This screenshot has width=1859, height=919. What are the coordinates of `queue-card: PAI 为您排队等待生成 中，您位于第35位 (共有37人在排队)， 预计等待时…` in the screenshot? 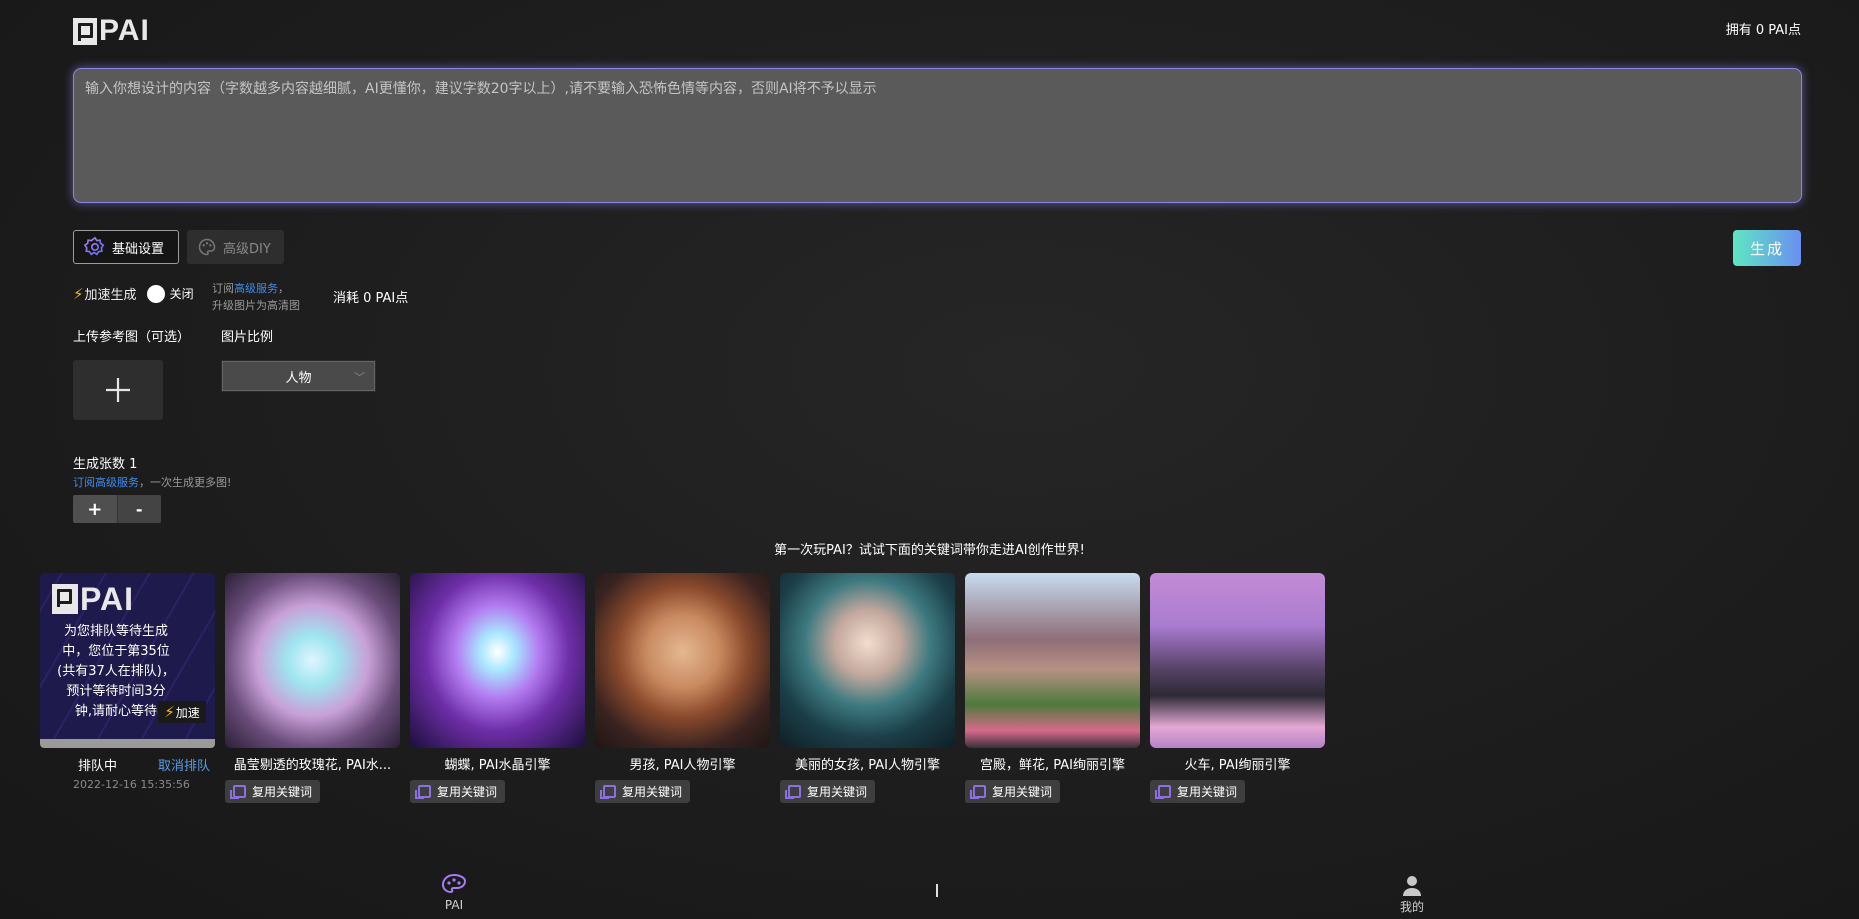 It's located at (127, 660).